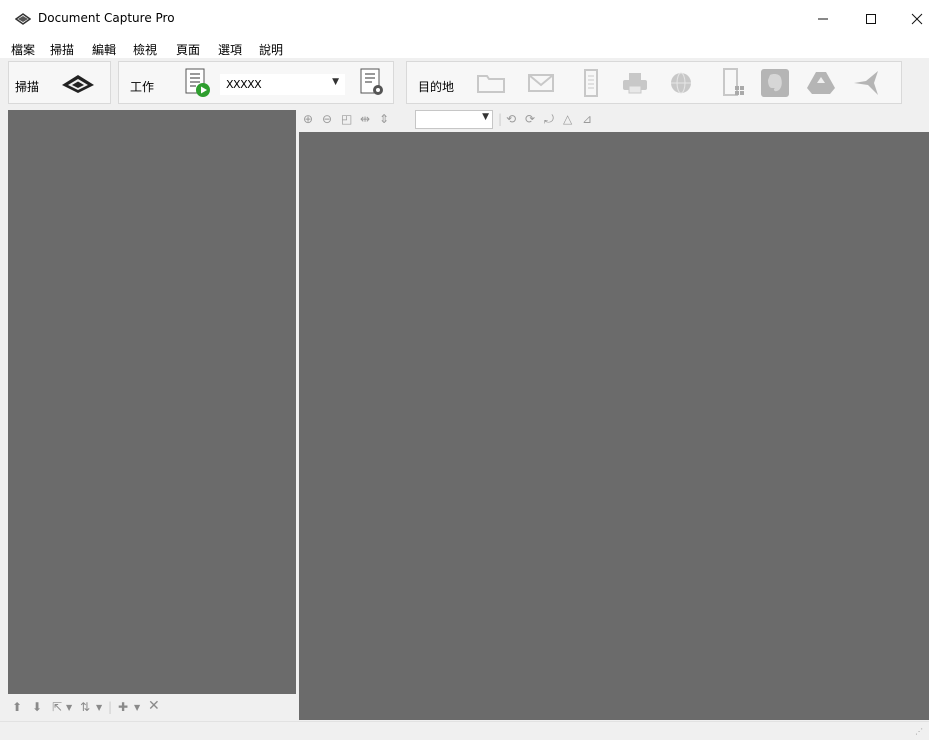 Image resolution: width=929 pixels, height=740 pixels. I want to click on job-label: 工作, so click(142, 87).